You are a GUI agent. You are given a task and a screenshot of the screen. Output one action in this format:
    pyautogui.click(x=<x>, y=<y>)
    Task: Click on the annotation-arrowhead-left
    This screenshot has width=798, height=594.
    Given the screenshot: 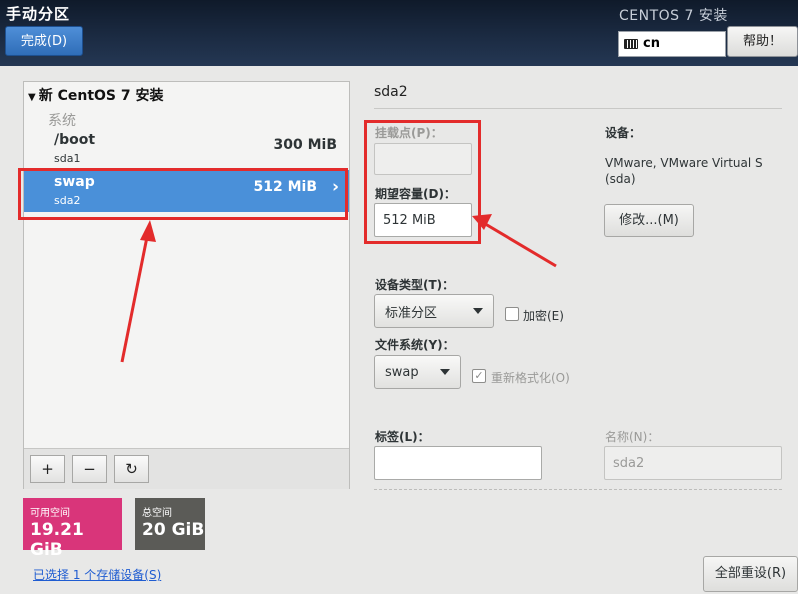 What is the action you would take?
    pyautogui.click(x=148, y=231)
    